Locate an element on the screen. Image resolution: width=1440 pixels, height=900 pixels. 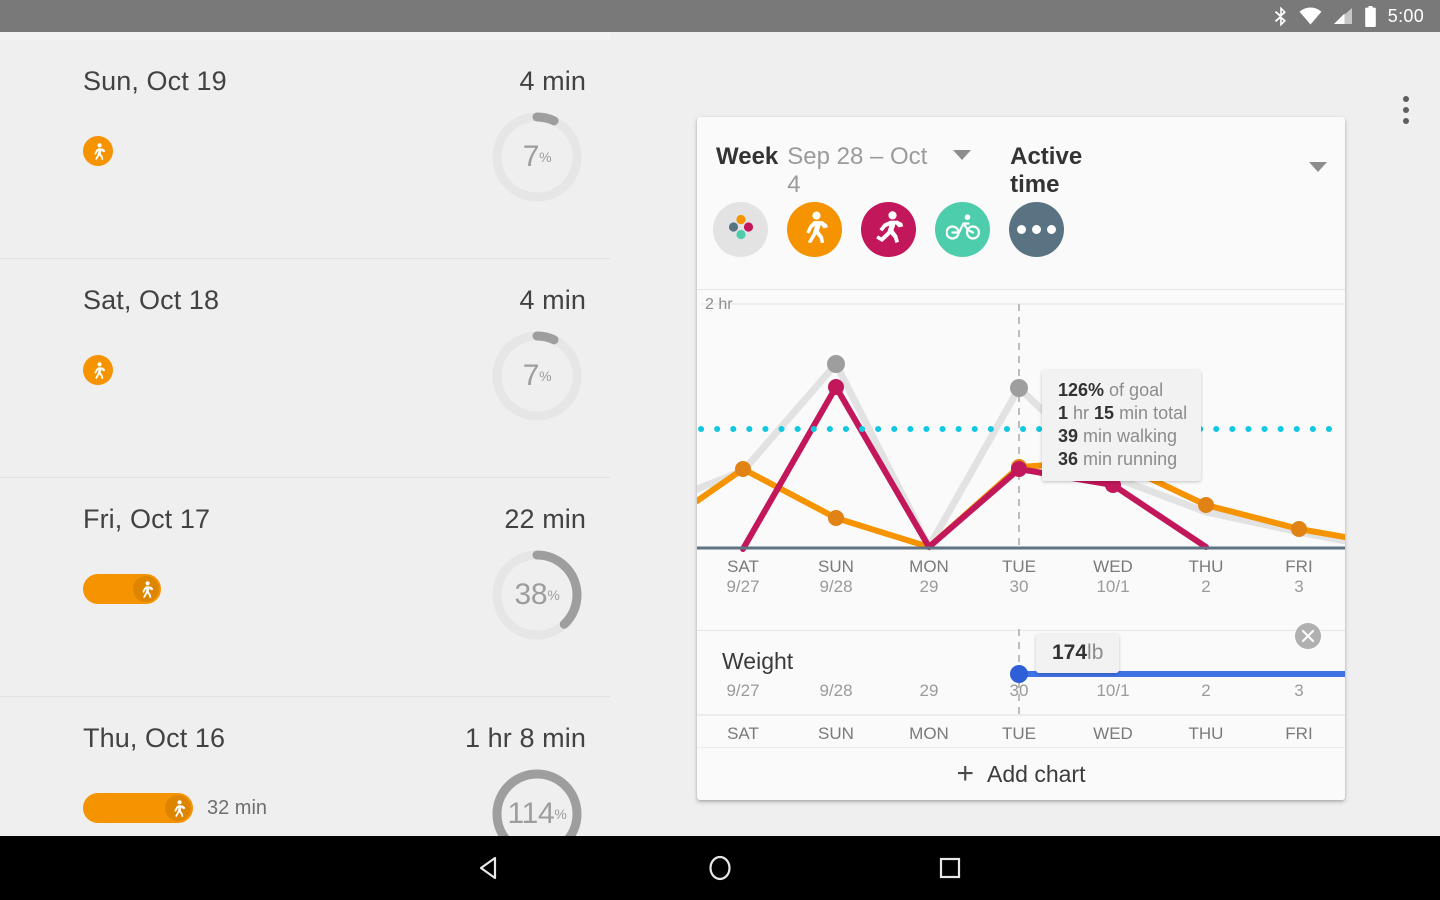
day-date: Thu, Oct 16 is located at coordinates (154, 738).